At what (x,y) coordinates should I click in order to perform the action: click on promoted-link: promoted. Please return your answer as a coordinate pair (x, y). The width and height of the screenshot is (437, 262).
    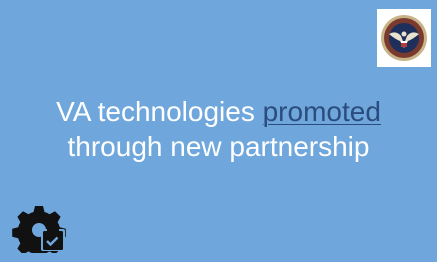
    Looking at the image, I should click on (322, 111).